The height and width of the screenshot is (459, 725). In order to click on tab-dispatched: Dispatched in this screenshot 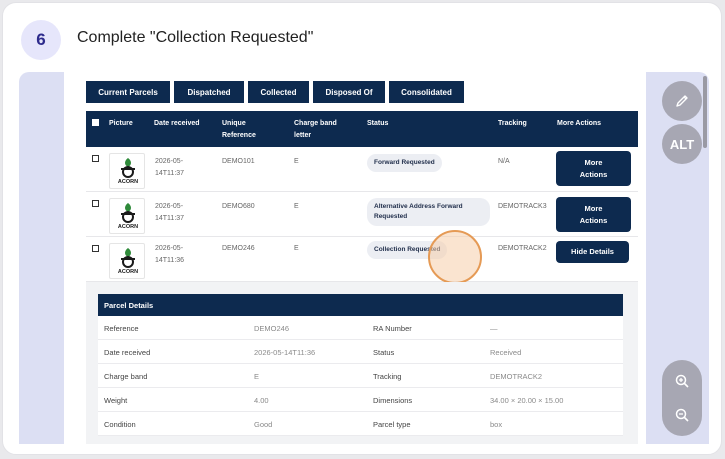, I will do `click(209, 92)`.